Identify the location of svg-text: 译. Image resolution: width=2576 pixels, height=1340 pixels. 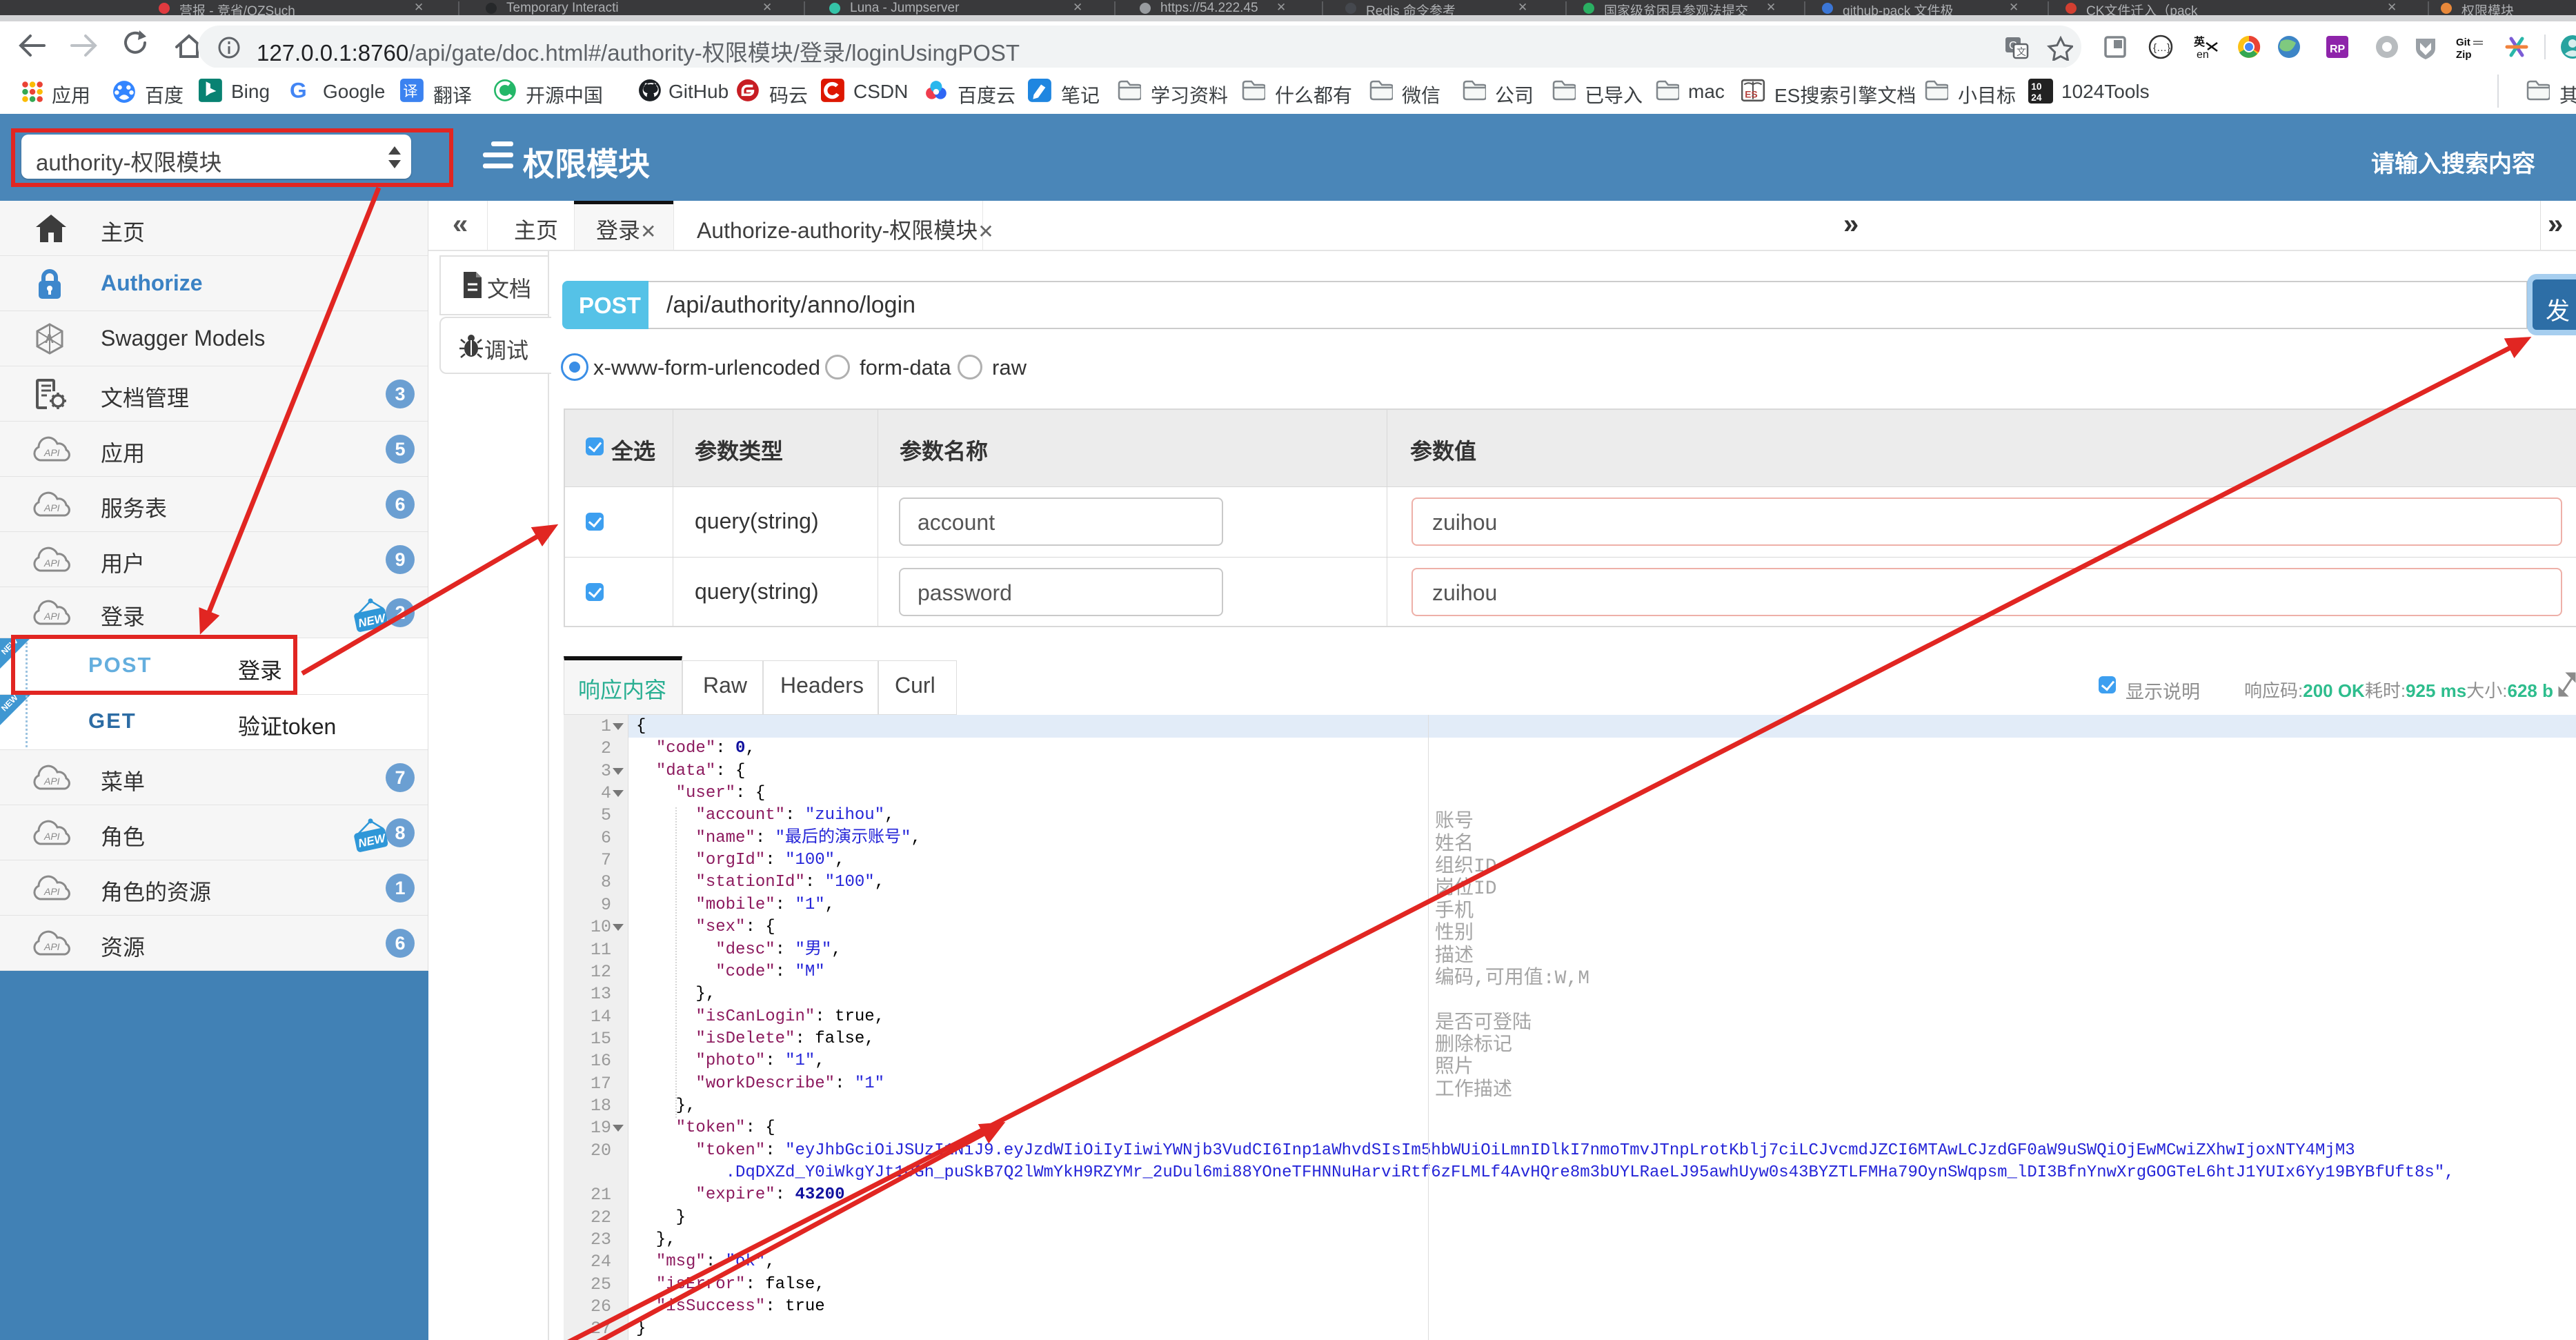
(410, 91).